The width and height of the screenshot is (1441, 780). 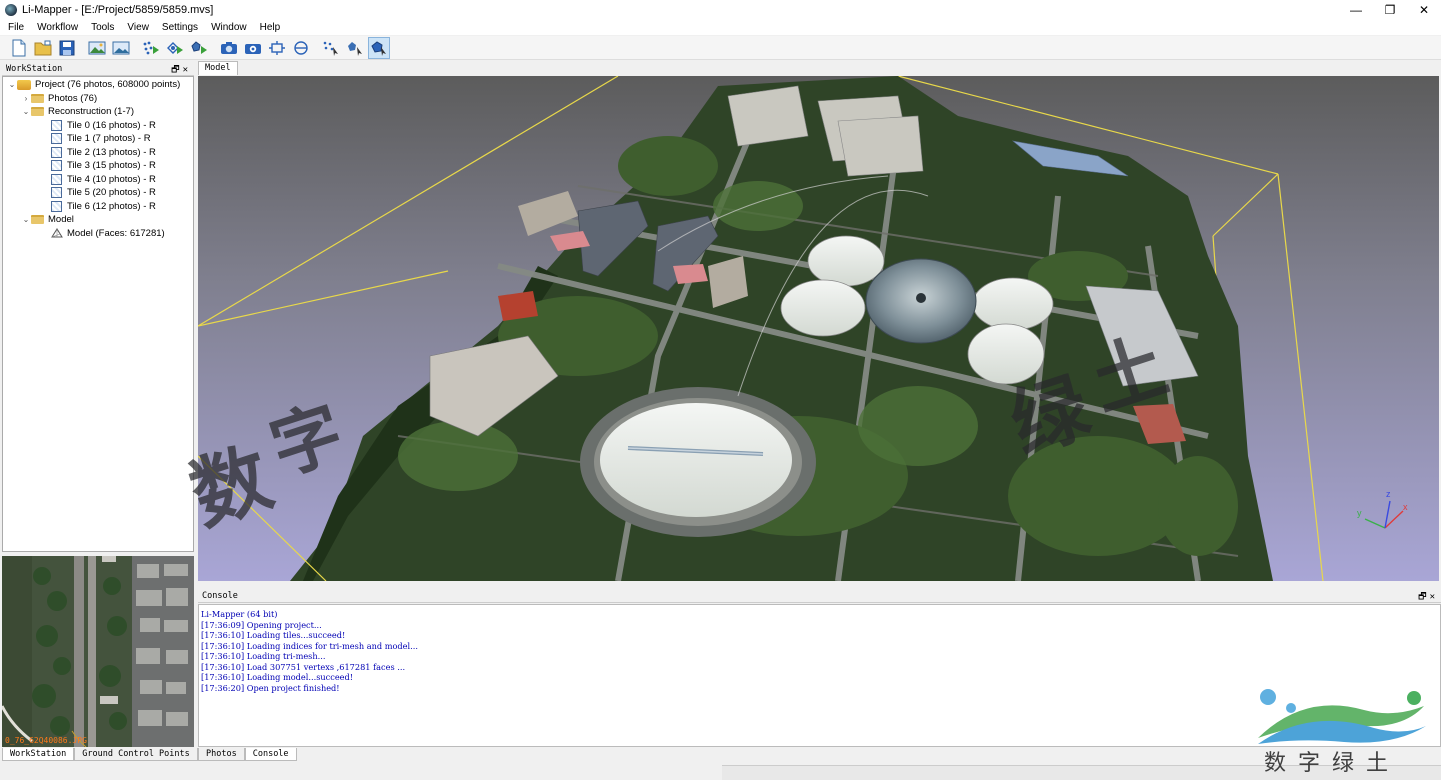 I want to click on console-title: Console, so click(x=220, y=595).